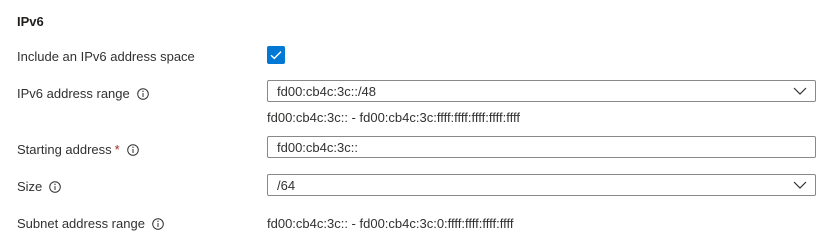  Describe the element at coordinates (541, 91) in the screenshot. I see `ipv6-address-range-dropdown: fd00:cb4c:3c::/48` at that location.